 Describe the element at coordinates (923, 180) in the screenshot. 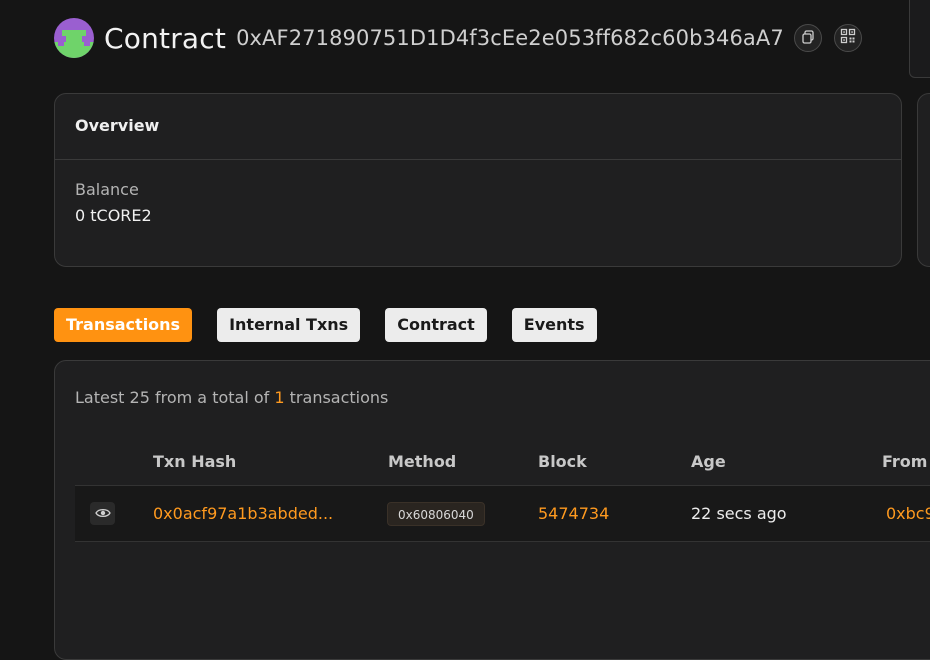

I see `more-info-card` at that location.